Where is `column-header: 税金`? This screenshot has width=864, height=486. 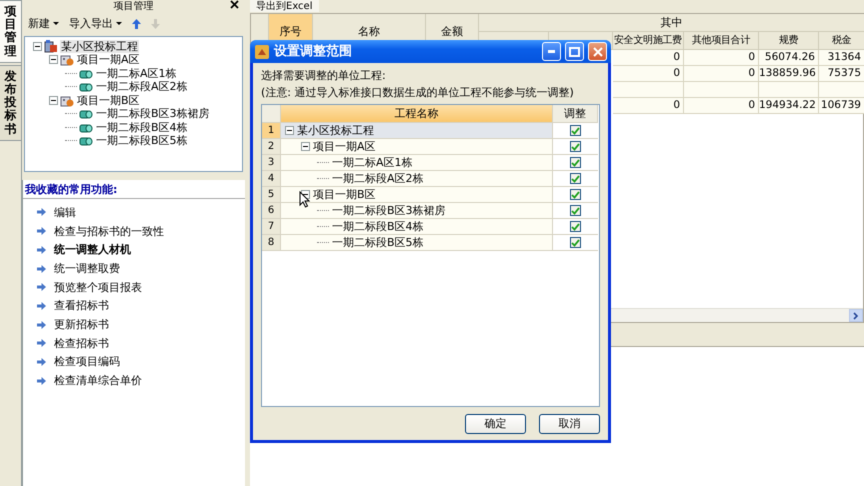 column-header: 税金 is located at coordinates (841, 41).